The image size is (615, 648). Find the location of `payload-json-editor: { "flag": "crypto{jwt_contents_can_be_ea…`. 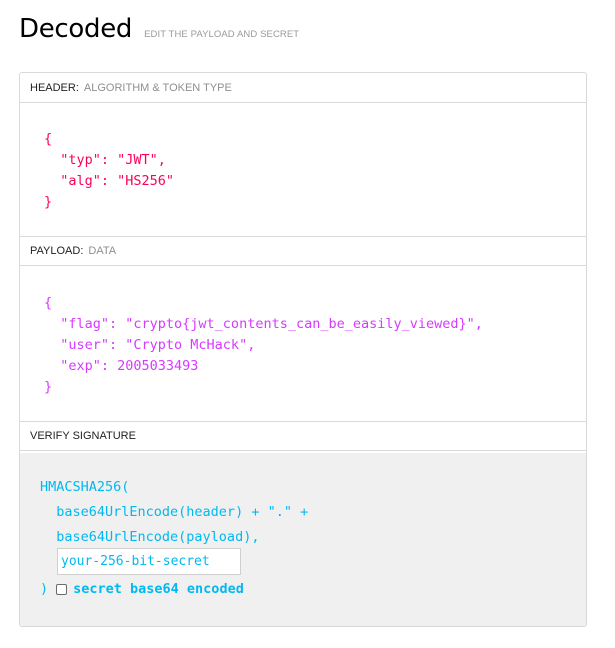

payload-json-editor: { "flag": "crypto{jwt_contents_can_be_ea… is located at coordinates (315, 345).